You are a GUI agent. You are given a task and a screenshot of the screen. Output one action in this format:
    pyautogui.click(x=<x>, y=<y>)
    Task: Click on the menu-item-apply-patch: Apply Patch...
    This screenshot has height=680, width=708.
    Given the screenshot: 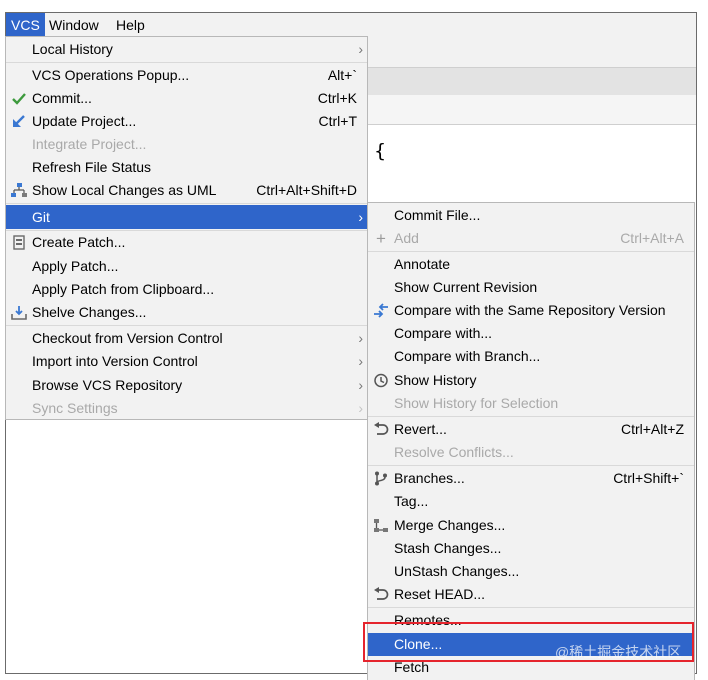 What is the action you would take?
    pyautogui.click(x=186, y=266)
    